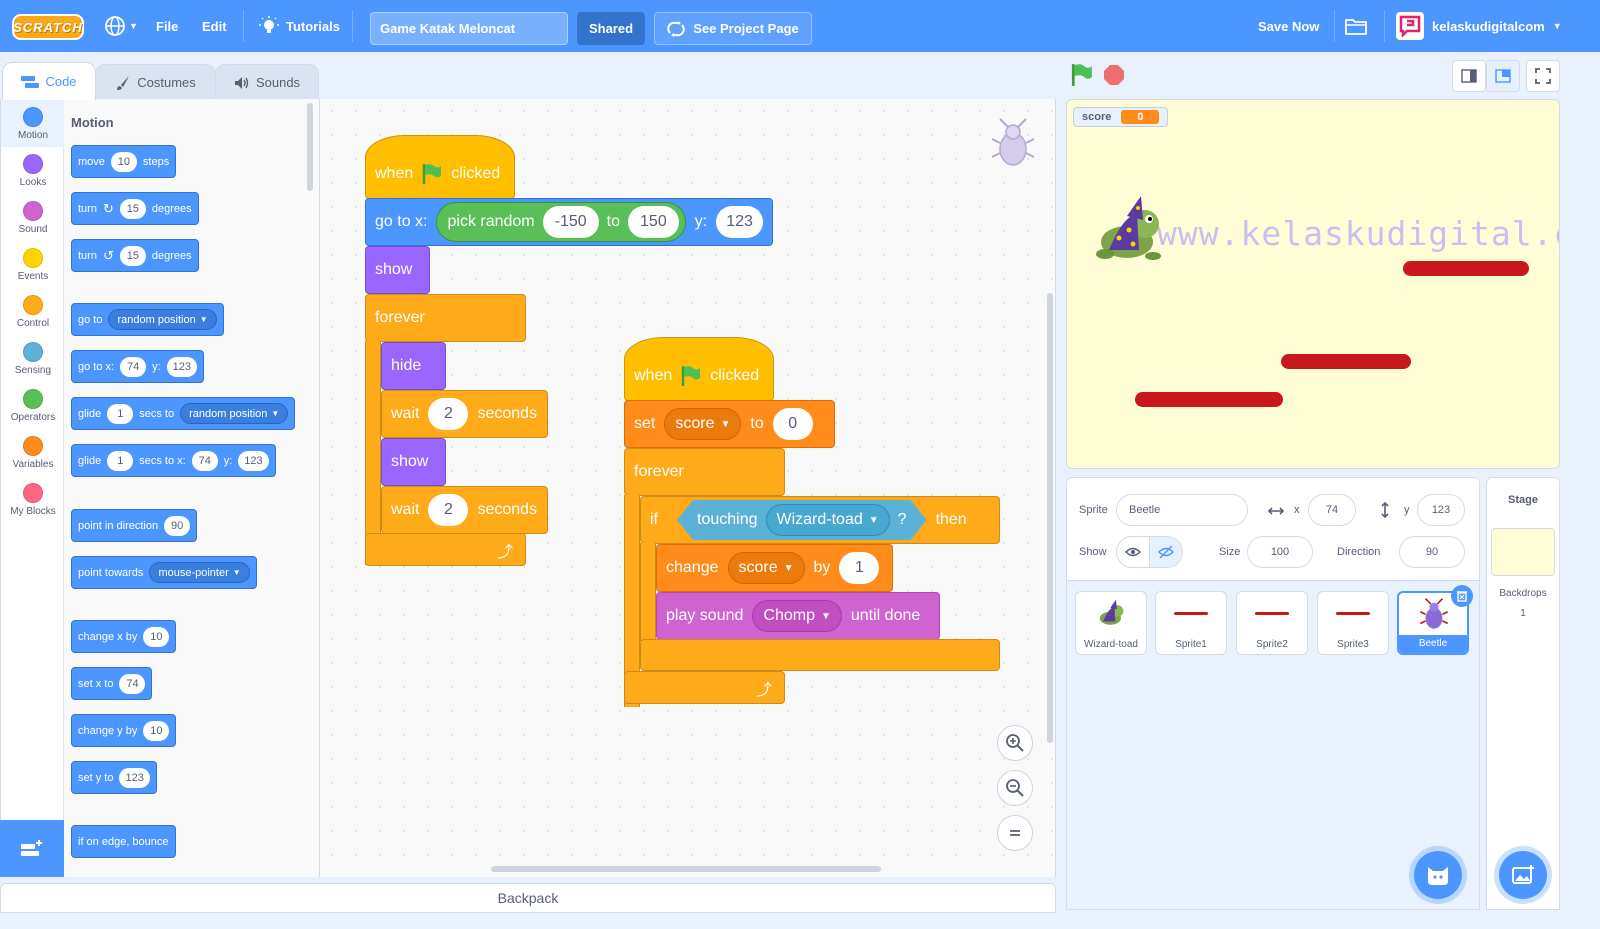  Describe the element at coordinates (1523, 552) in the screenshot. I see `backdrop-thumbnail` at that location.